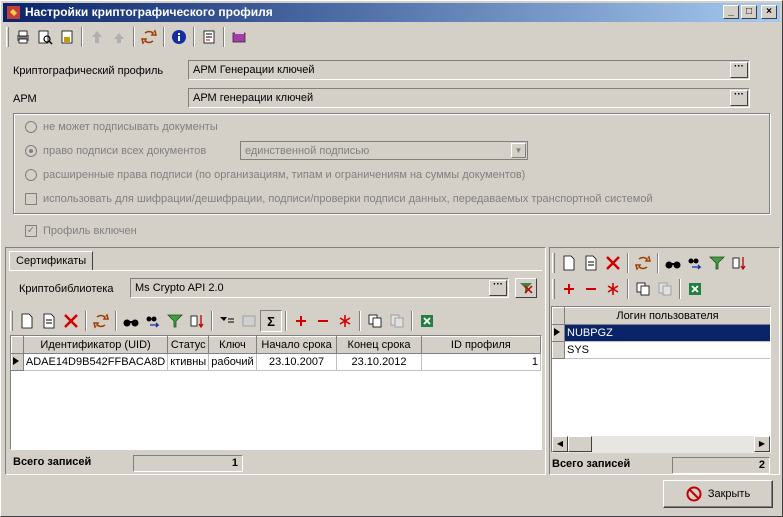  I want to click on app-icon, so click(13, 12).